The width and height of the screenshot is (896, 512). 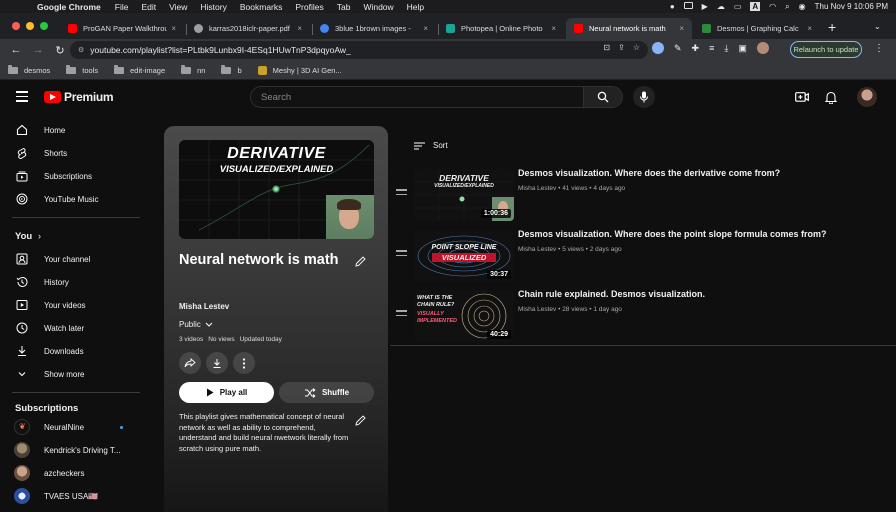 What do you see at coordinates (688, 6) in the screenshot?
I see `tray-display-icon` at bounding box center [688, 6].